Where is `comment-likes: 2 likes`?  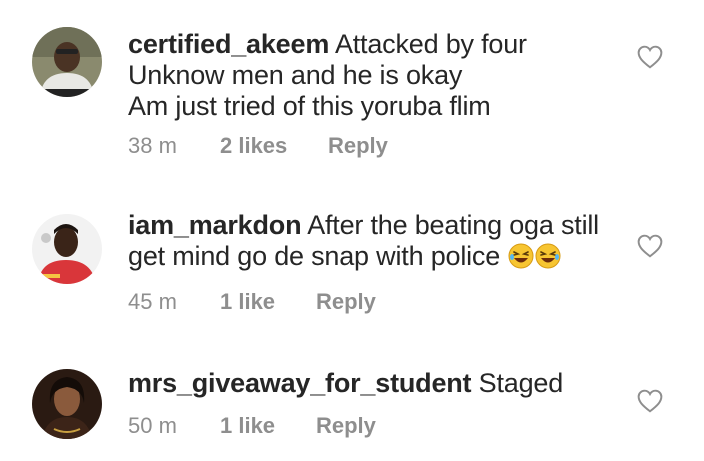
comment-likes: 2 likes is located at coordinates (253, 146).